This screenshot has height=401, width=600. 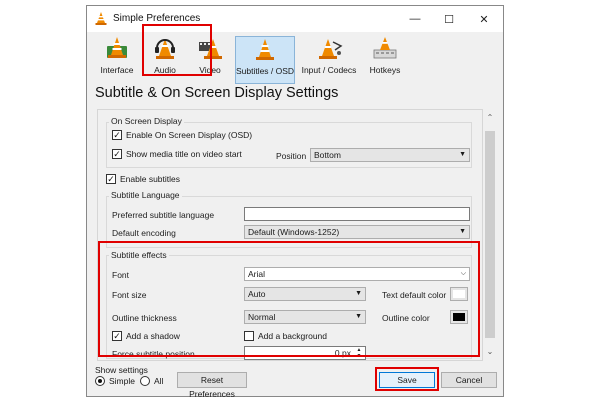 What do you see at coordinates (163, 215) in the screenshot?
I see `preferred-language-label: Preferred subtitle language` at bounding box center [163, 215].